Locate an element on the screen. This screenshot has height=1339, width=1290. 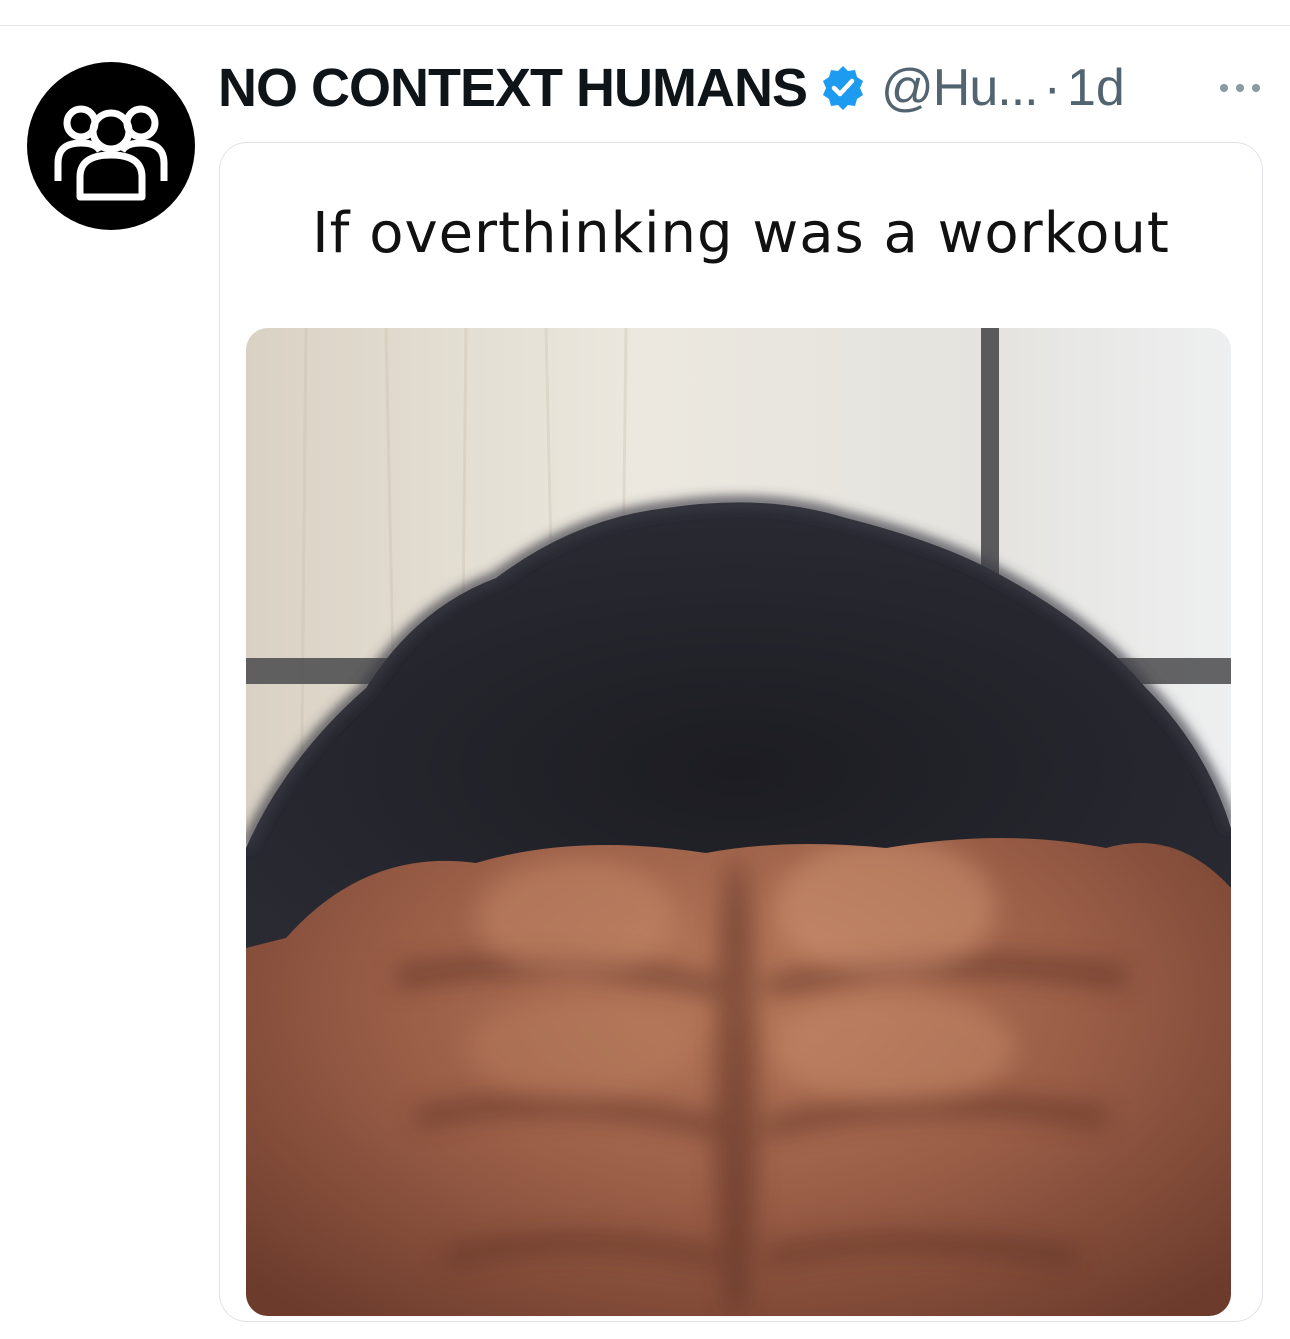
more-horizontal-icon is located at coordinates (1240, 88).